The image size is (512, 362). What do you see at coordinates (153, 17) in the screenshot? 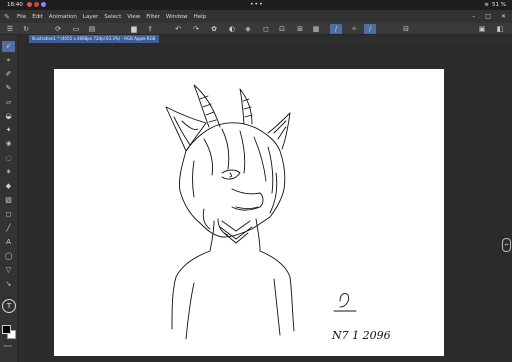
I see `menu-filter: Filter` at bounding box center [153, 17].